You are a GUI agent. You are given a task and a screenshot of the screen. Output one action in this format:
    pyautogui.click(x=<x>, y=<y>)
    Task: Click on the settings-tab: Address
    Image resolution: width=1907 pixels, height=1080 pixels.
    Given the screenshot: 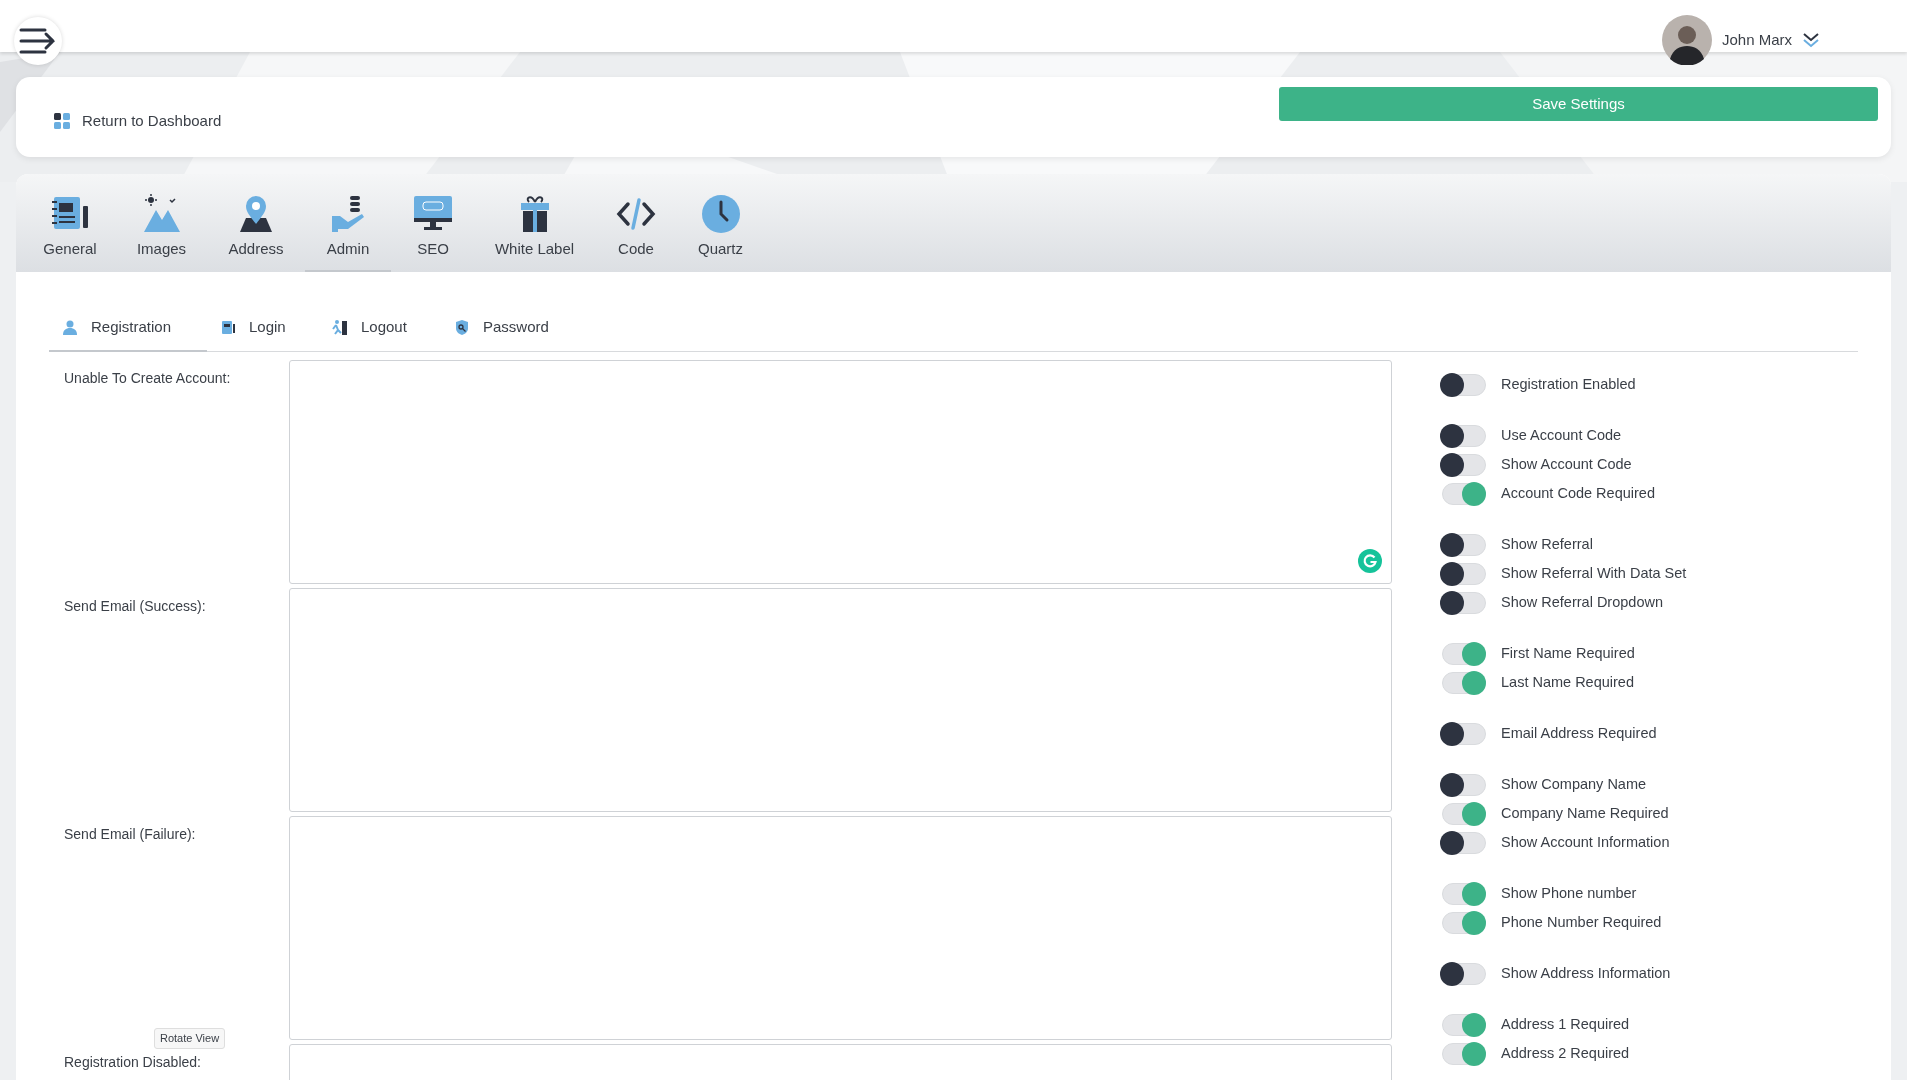 What is the action you would take?
    pyautogui.click(x=256, y=232)
    